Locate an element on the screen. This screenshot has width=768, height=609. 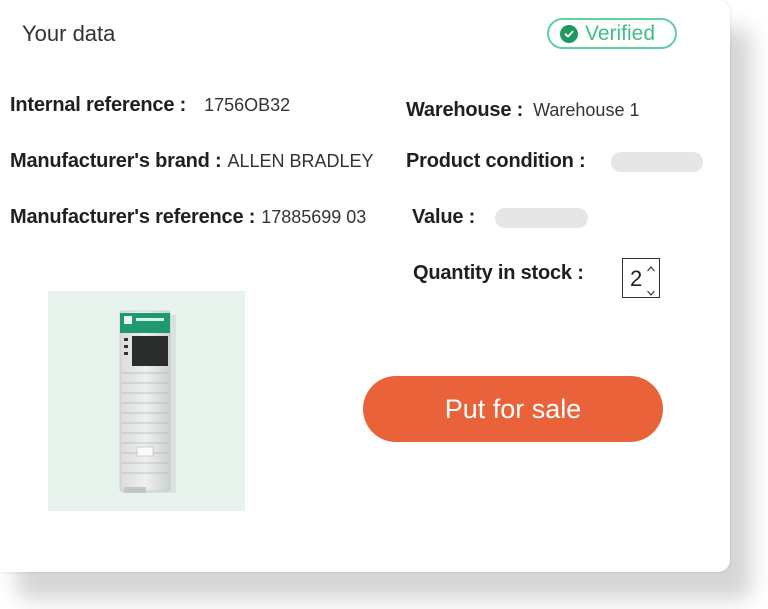
manufacturer-brand-row: Manufacturer's brand : ALLEN BRADLEY is located at coordinates (192, 161).